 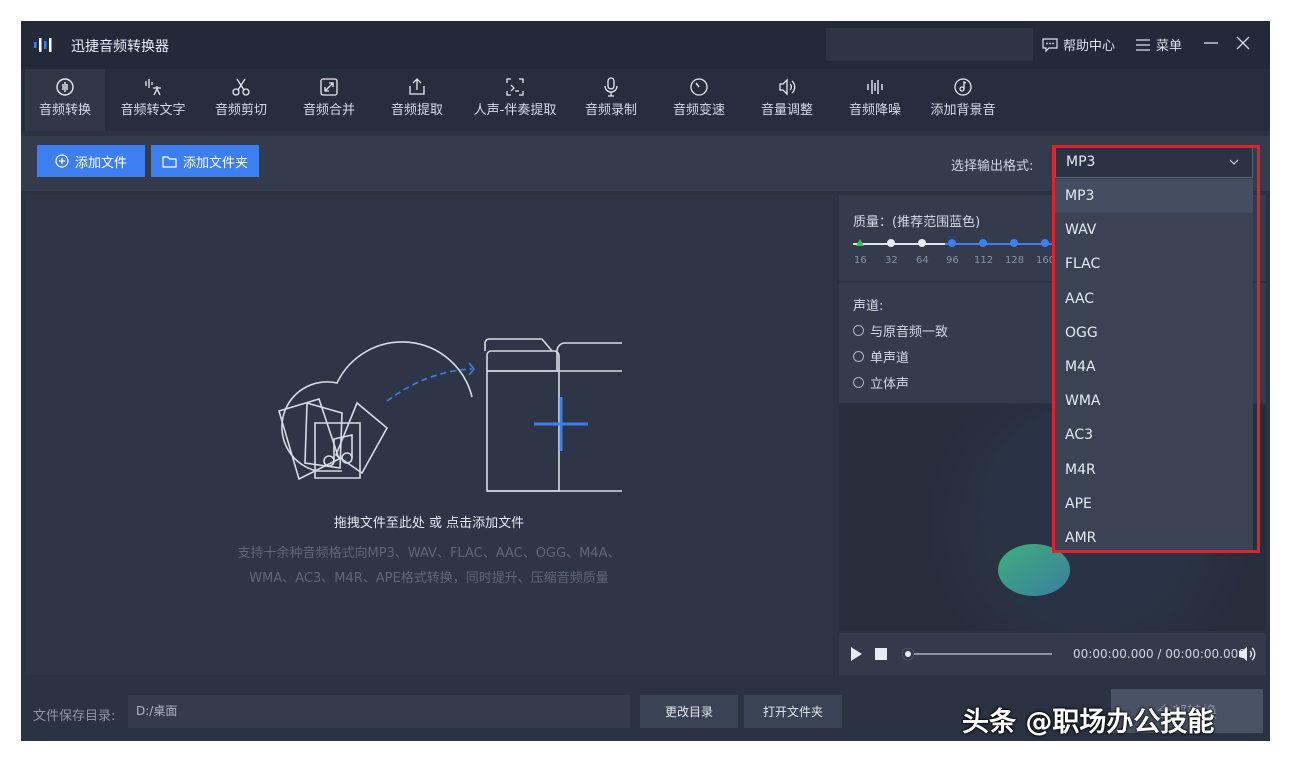 I want to click on tab-audio-speed: 音频变速, so click(x=699, y=100).